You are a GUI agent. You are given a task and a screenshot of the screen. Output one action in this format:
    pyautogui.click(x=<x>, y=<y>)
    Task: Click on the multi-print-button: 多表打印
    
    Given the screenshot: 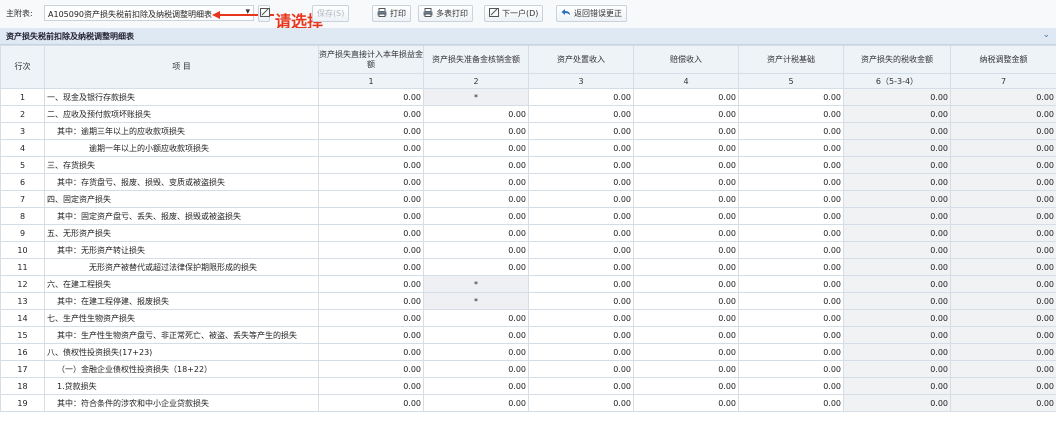 What is the action you would take?
    pyautogui.click(x=445, y=13)
    